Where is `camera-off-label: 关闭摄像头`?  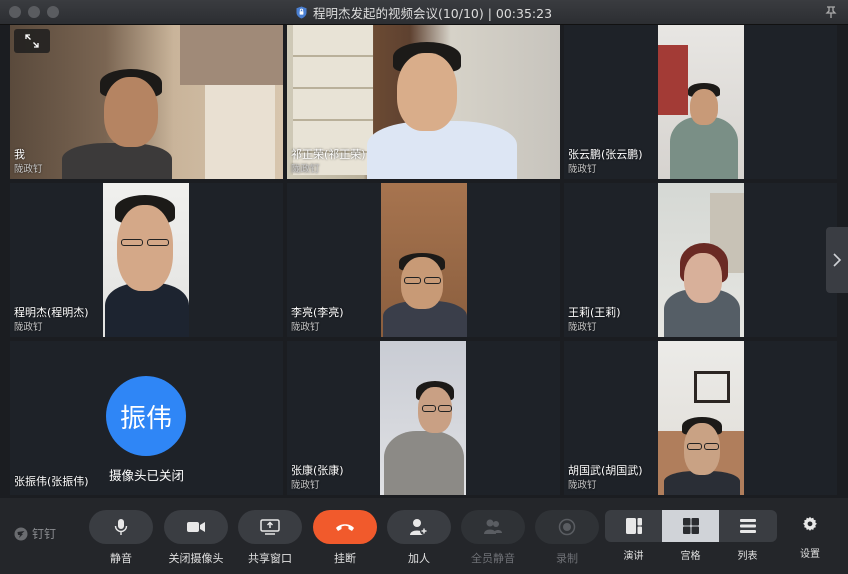 camera-off-label: 关闭摄像头 is located at coordinates (196, 558).